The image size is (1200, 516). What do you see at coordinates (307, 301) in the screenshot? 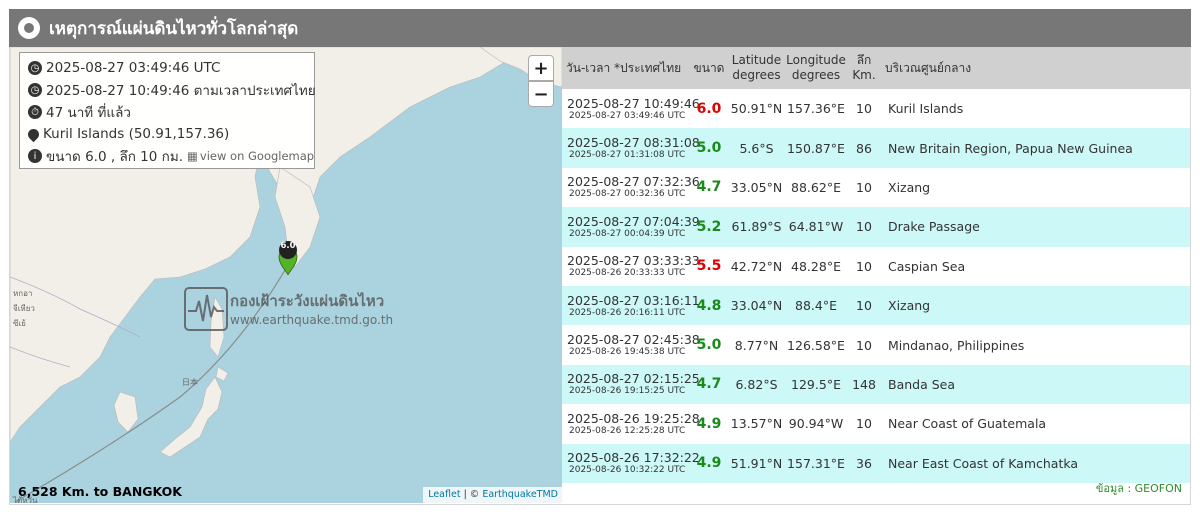
I see `watermark-title: กองเฝ้าระวังแผ่นดินไหว` at bounding box center [307, 301].